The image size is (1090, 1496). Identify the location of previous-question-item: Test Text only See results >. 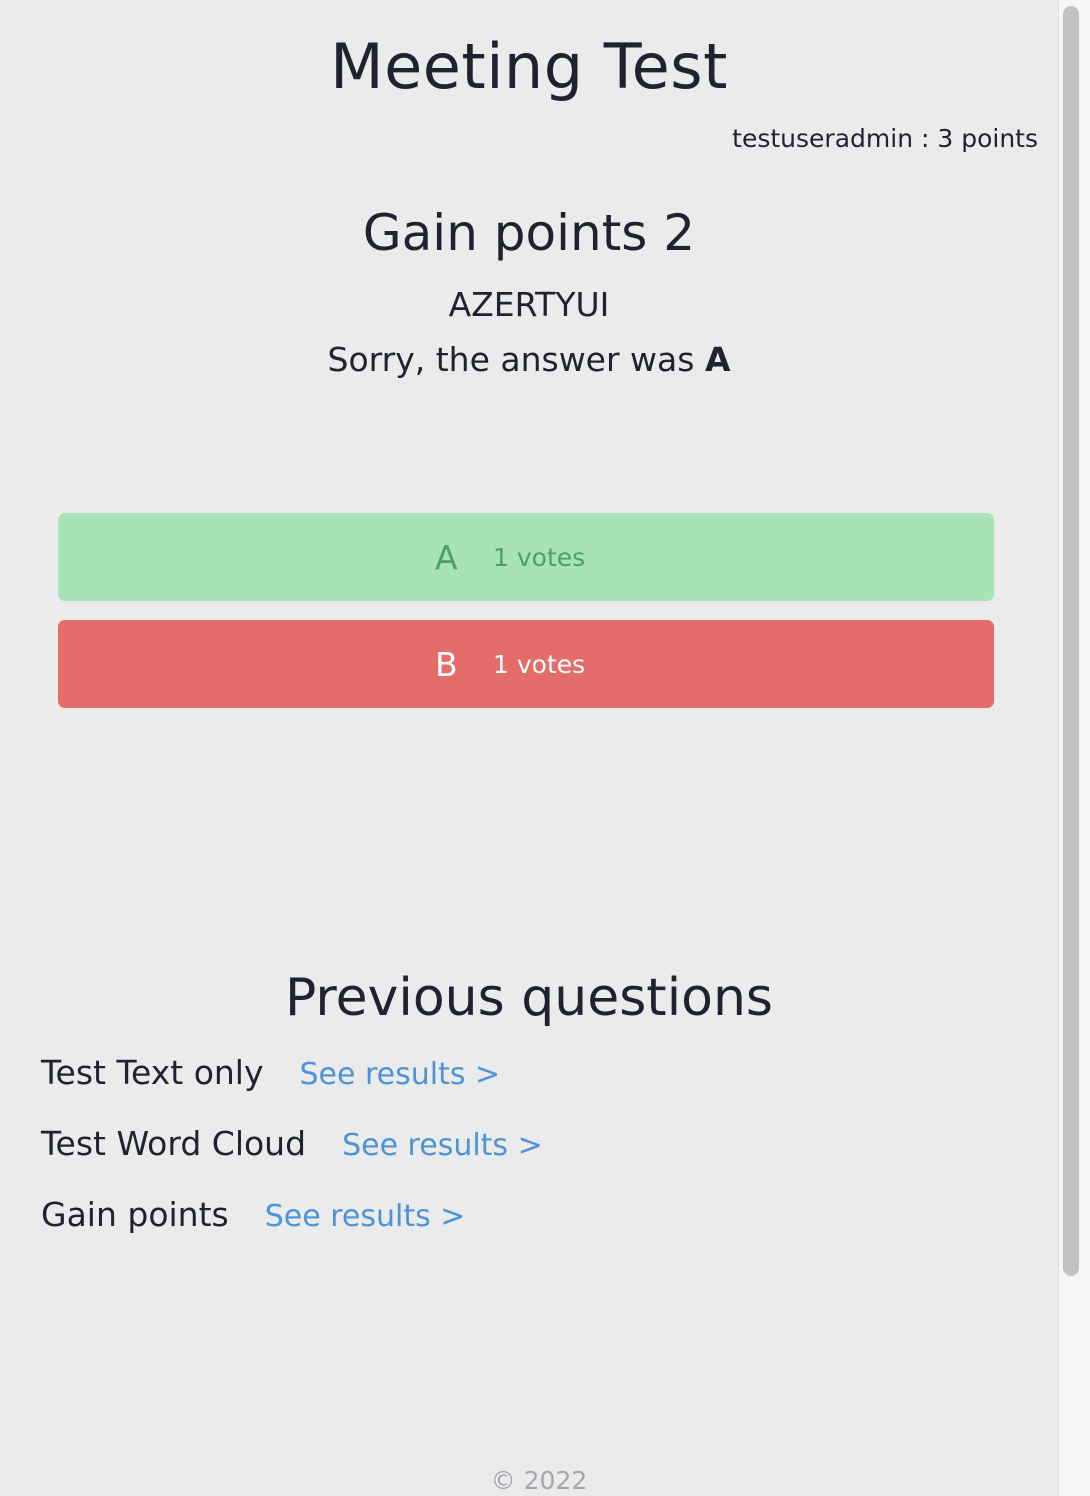
(270, 1072).